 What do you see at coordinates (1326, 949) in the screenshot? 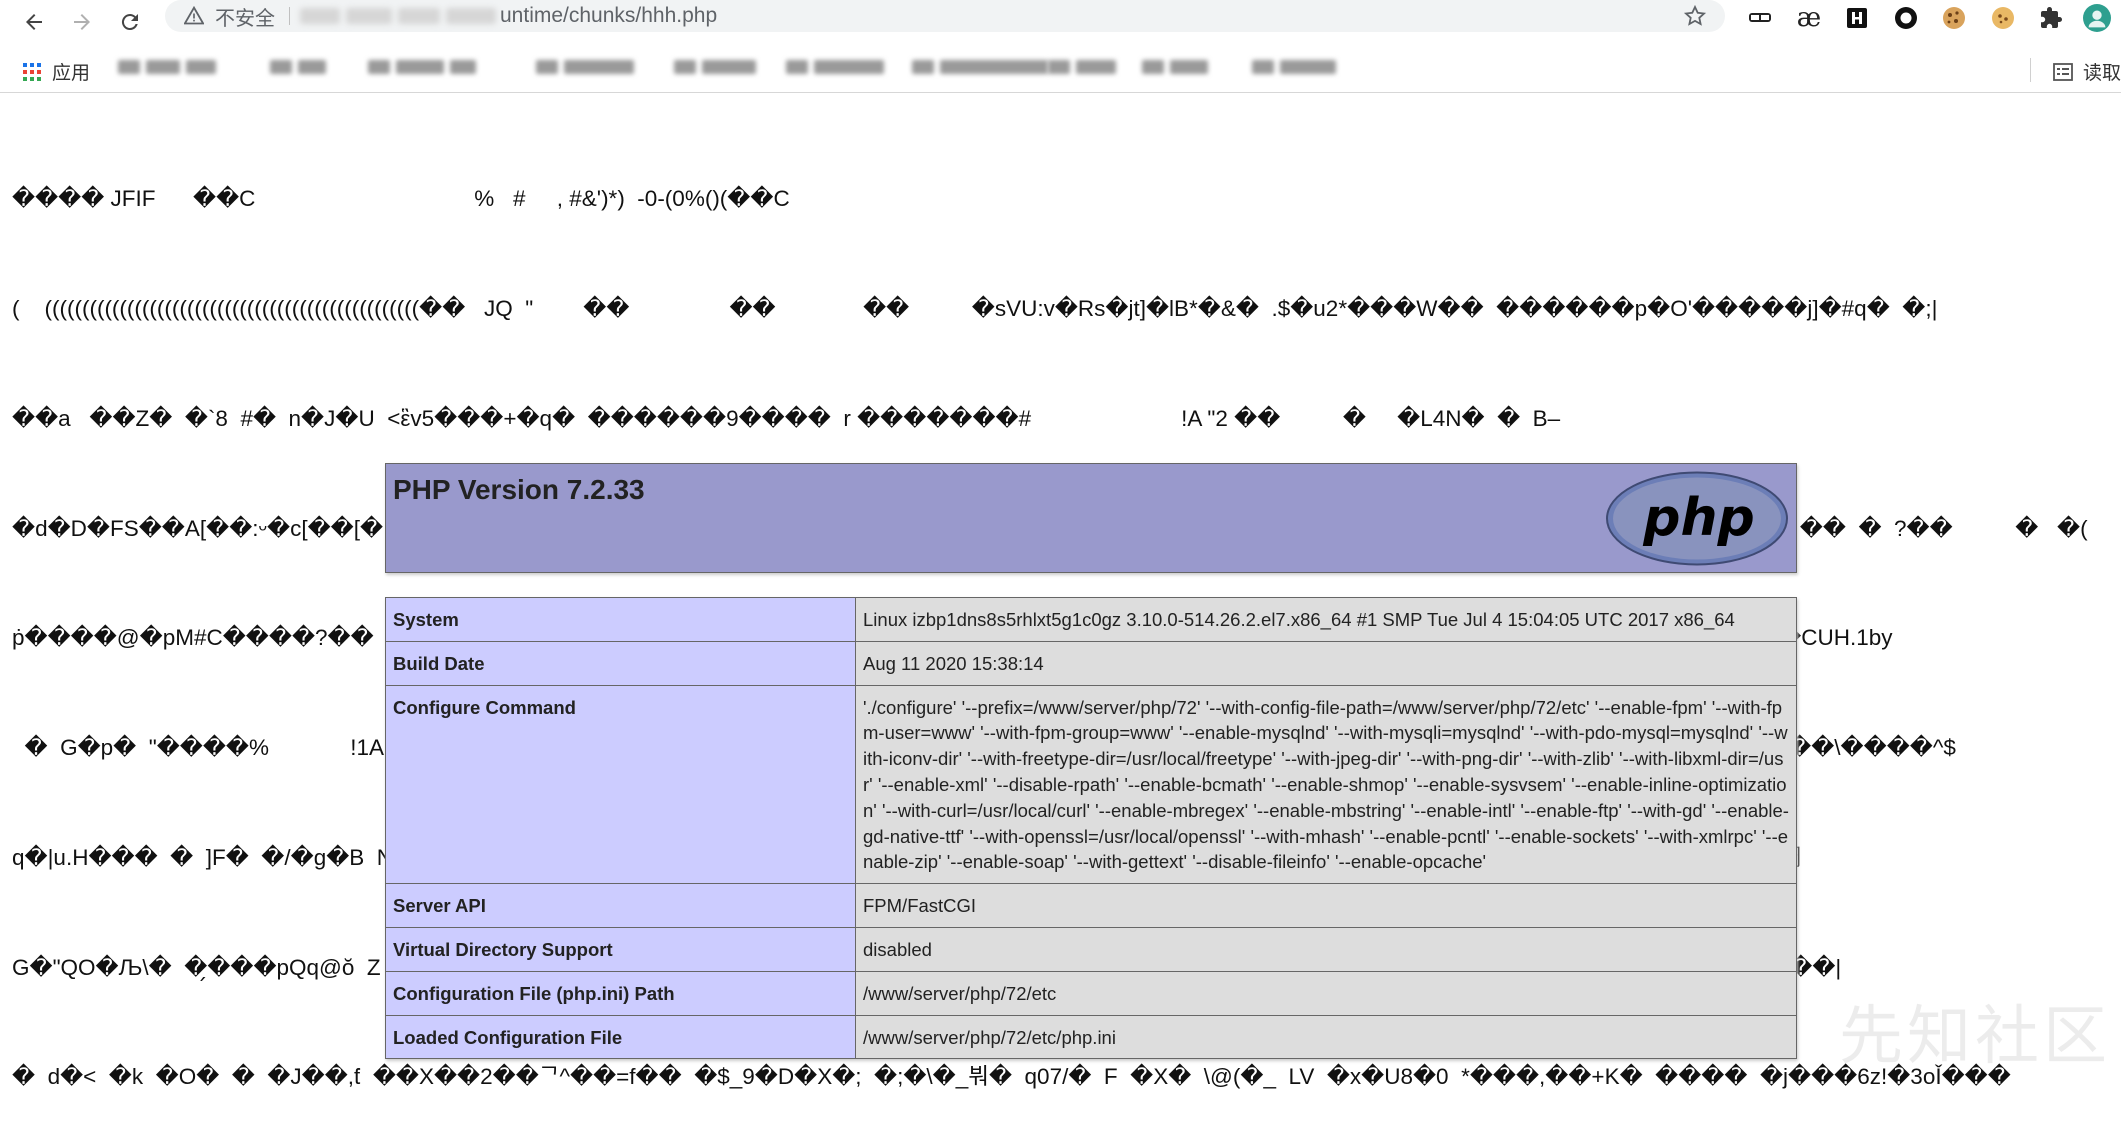
I see `row-value: disabled` at bounding box center [1326, 949].